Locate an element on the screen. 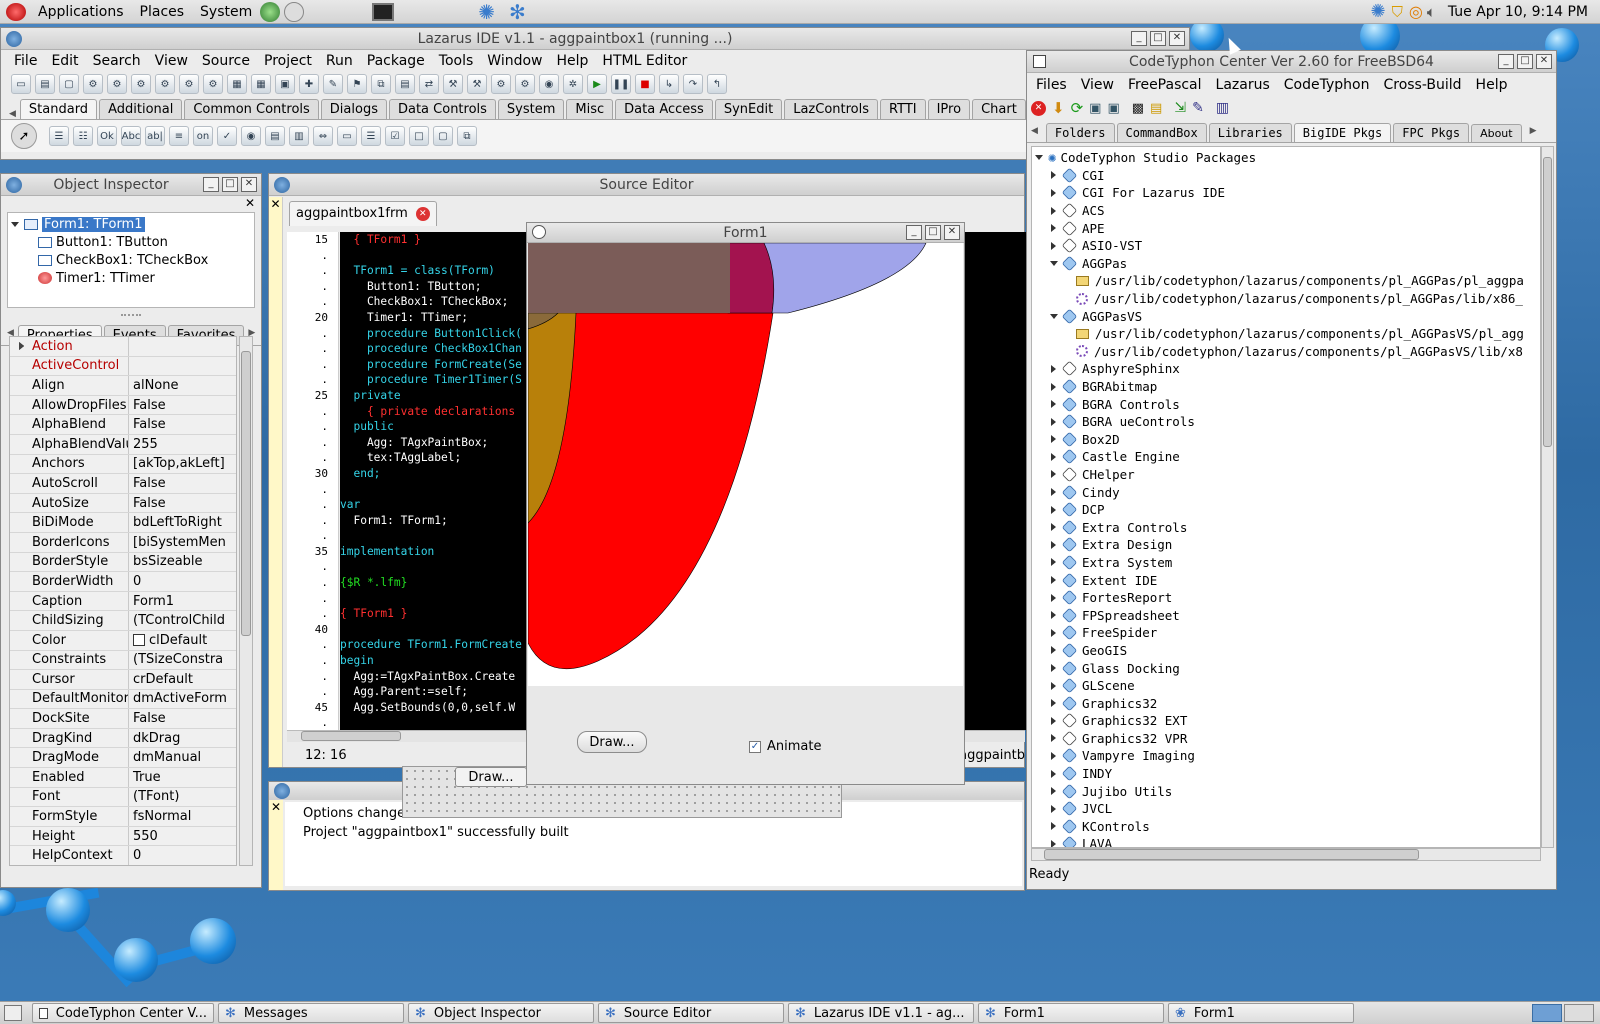  minimize-button: _ is located at coordinates (1506, 61).